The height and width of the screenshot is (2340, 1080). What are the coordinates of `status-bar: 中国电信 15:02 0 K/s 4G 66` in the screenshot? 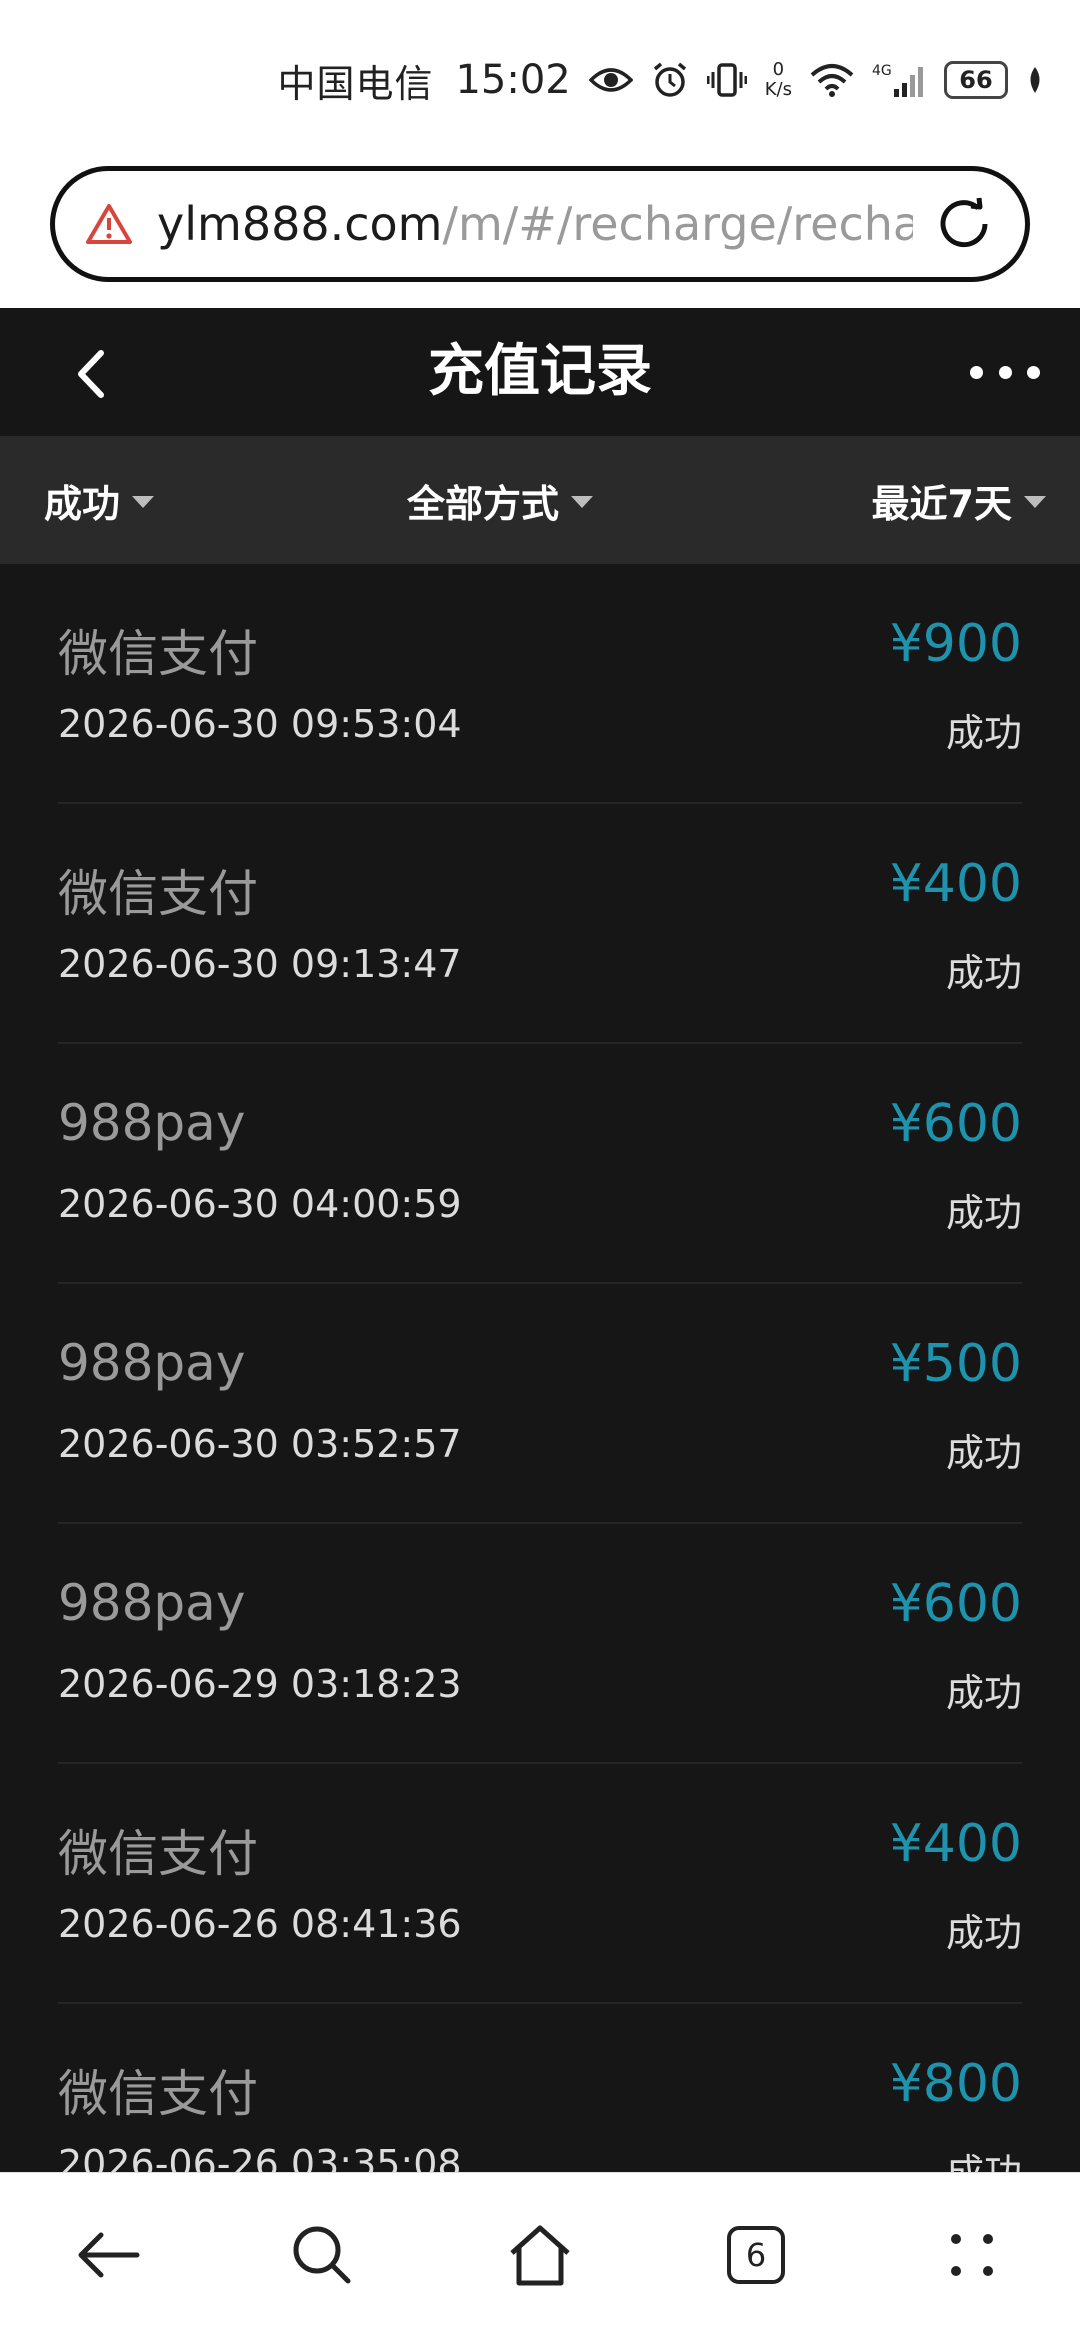 It's located at (540, 80).